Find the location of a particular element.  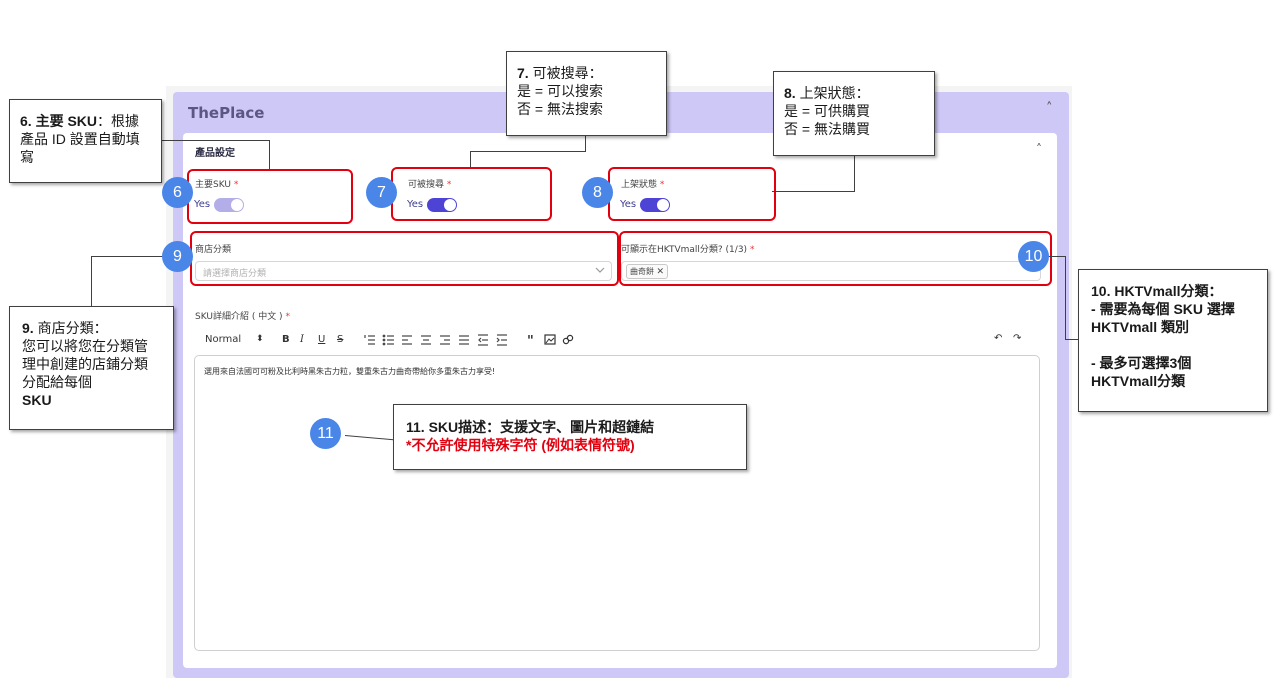

editor-insert-icons: " is located at coordinates (550, 340).